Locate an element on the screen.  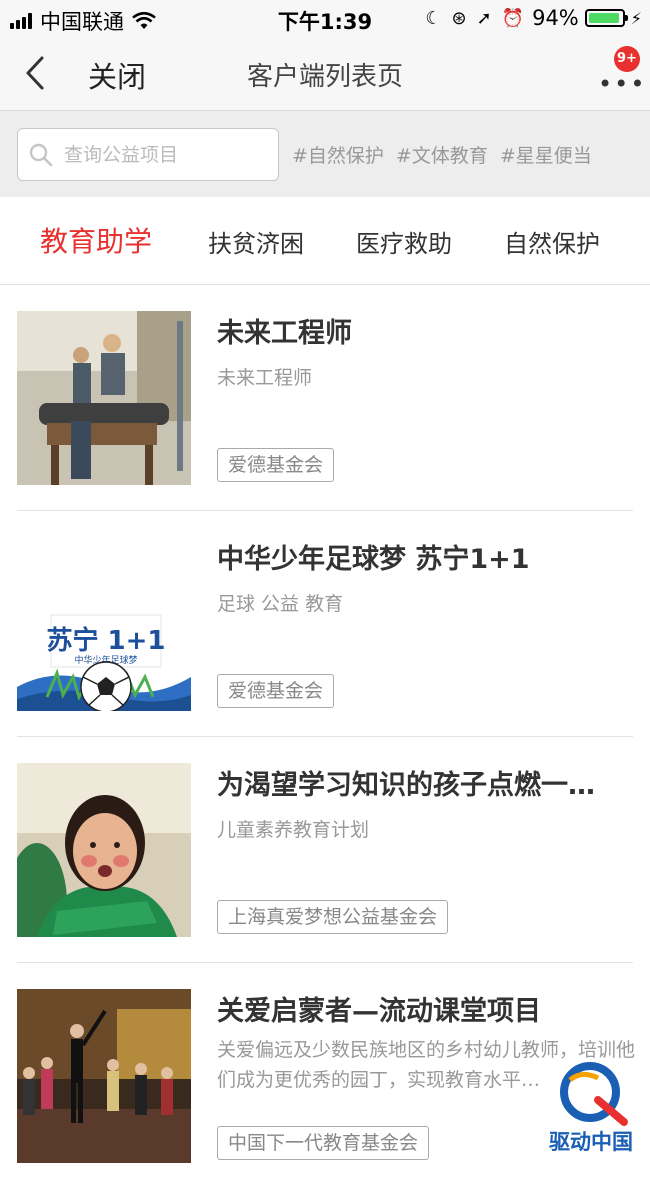
item-title: 关爱启蒙者—流动课堂项目 is located at coordinates (426, 1008).